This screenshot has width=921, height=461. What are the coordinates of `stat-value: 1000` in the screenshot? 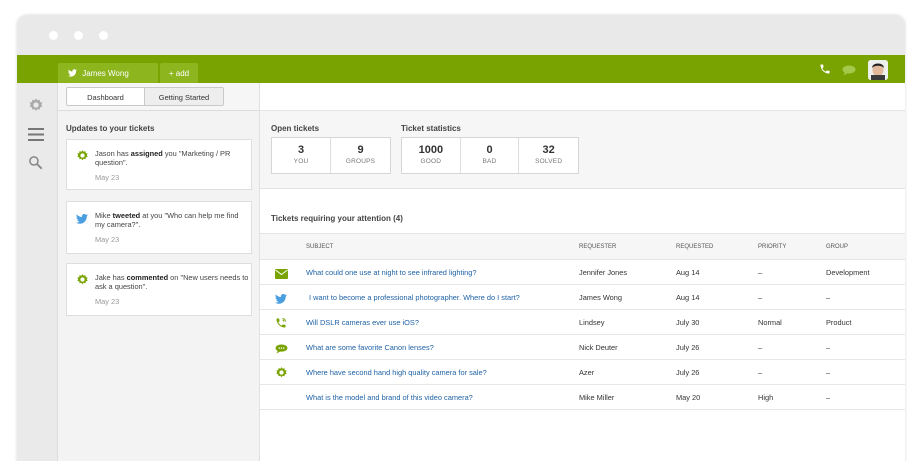 It's located at (431, 150).